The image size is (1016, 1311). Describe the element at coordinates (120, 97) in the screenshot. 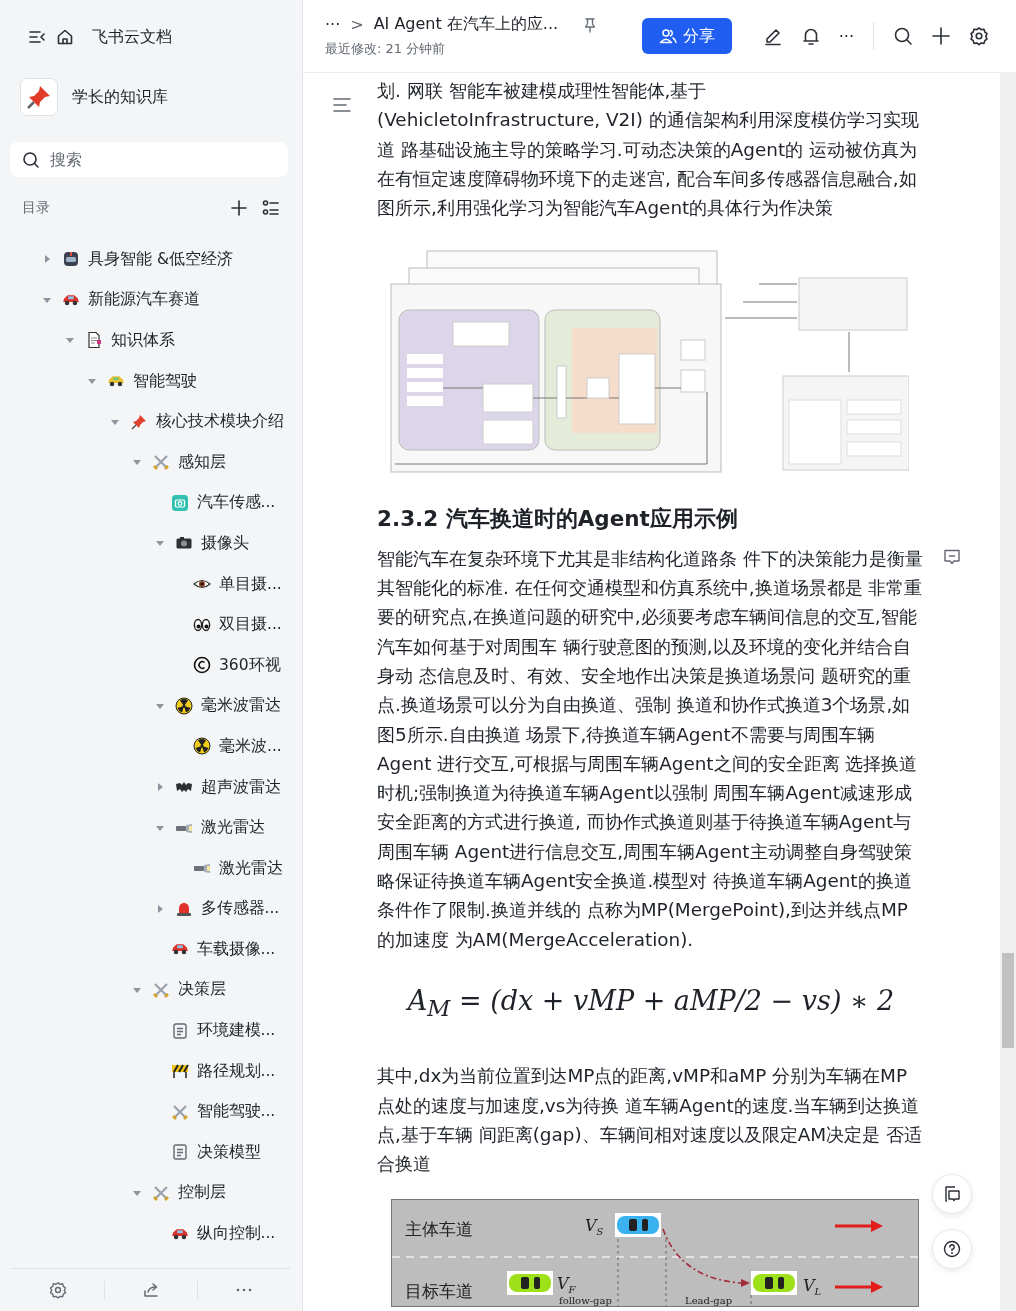

I see `space-name: 学长的知识库` at that location.